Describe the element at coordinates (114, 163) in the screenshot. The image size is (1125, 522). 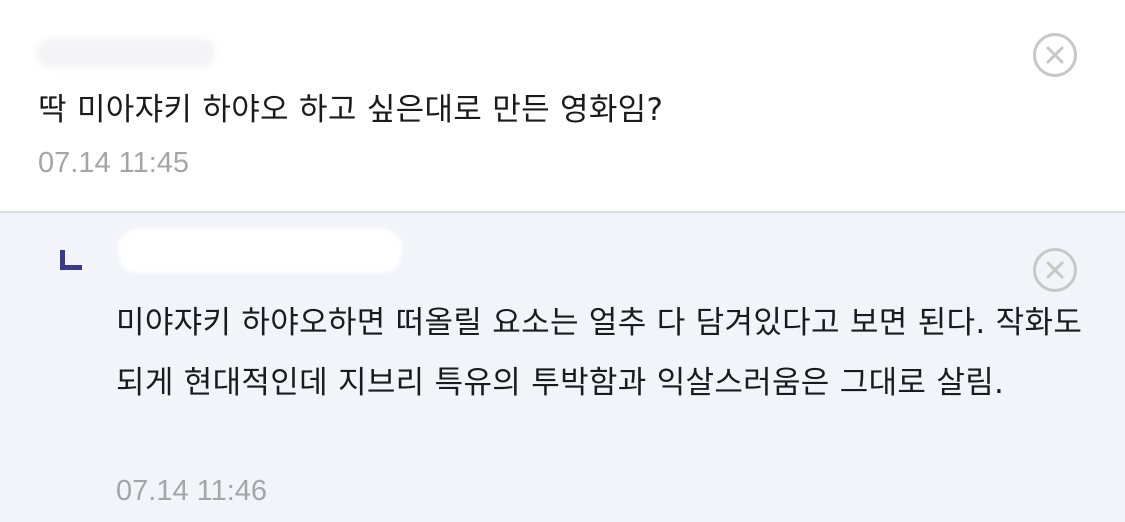
I see `comment-timestamp: 07.14 11:45` at that location.